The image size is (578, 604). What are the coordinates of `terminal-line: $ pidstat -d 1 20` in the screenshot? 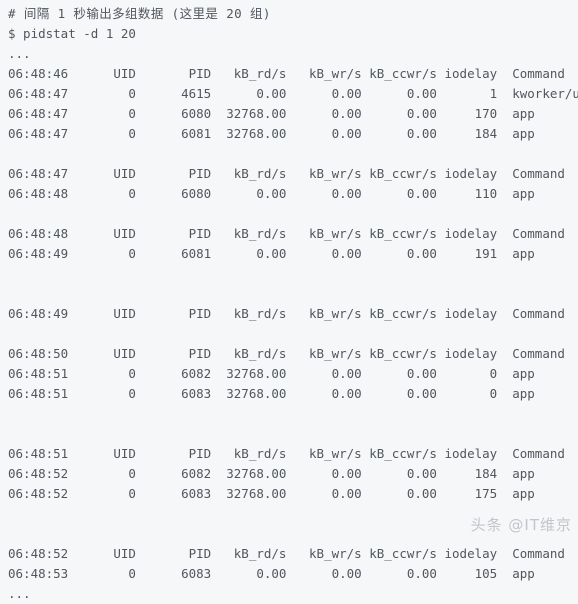 It's located at (72, 33).